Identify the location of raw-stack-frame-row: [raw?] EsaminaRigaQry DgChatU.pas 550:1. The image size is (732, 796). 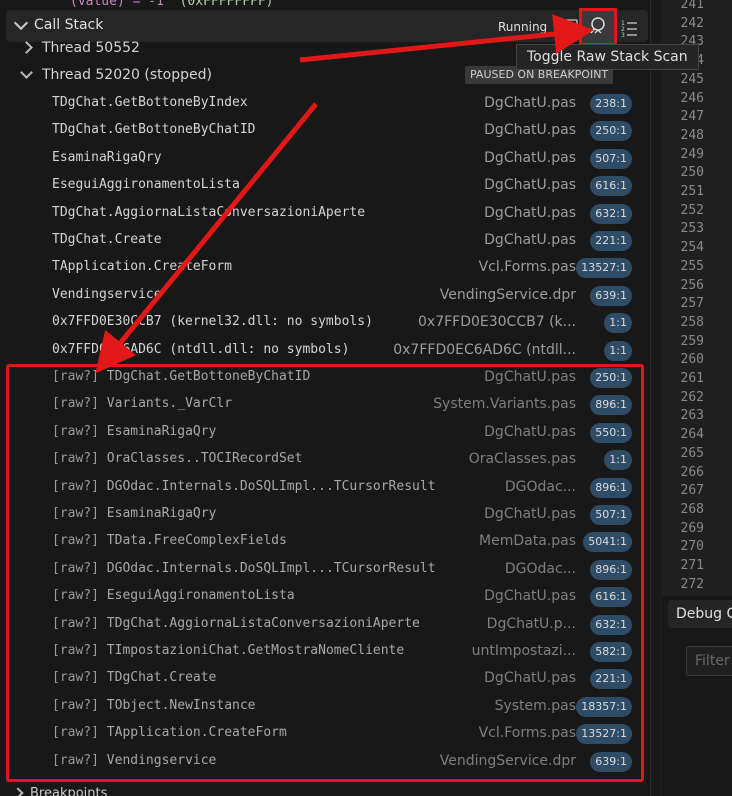
(325, 432).